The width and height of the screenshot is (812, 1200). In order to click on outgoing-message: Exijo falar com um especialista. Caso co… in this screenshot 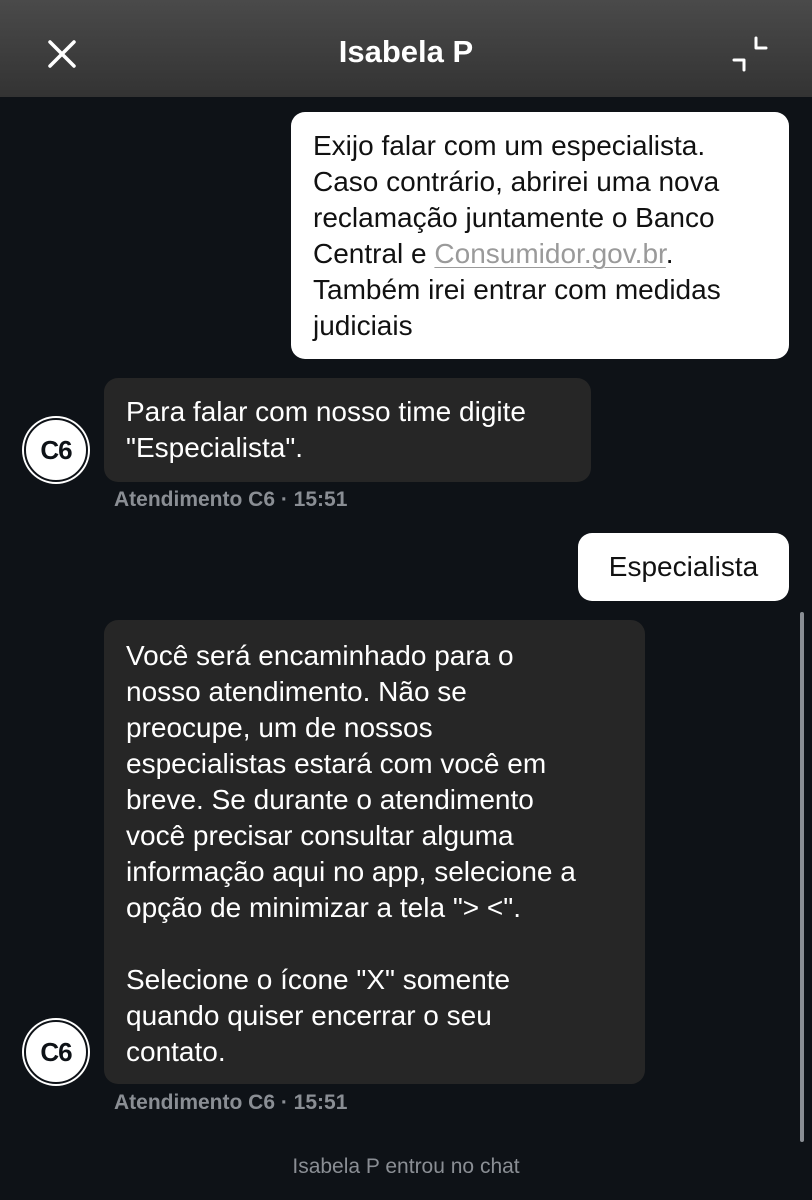, I will do `click(540, 235)`.